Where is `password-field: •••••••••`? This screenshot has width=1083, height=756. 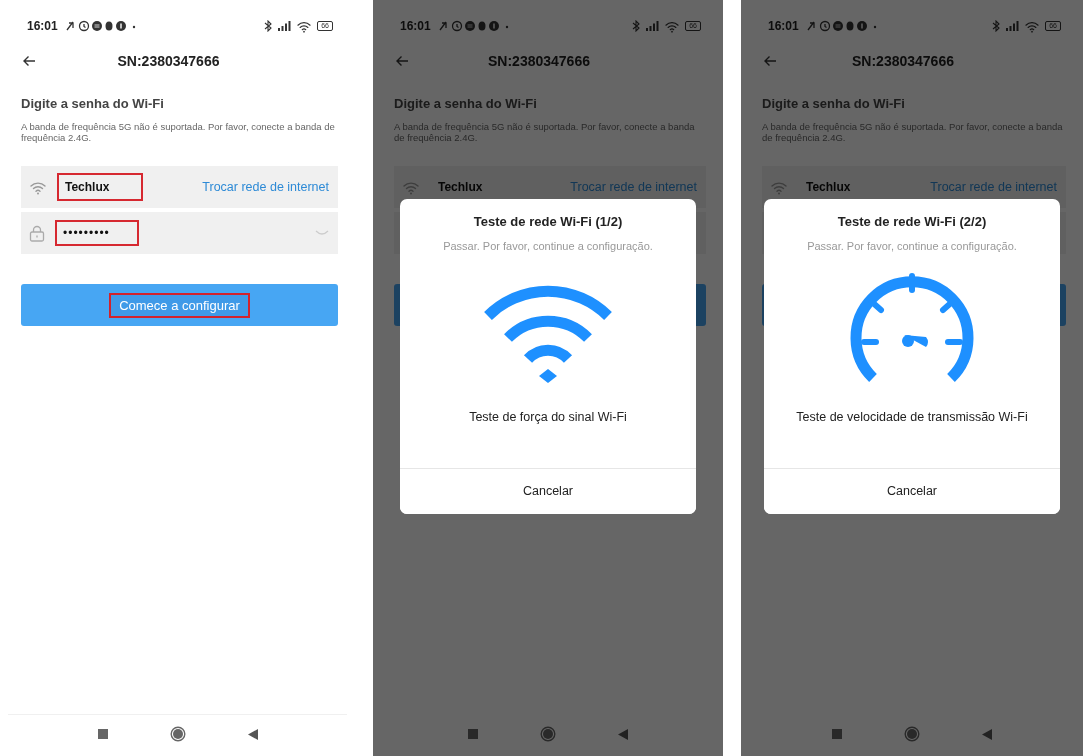 password-field: ••••••••• is located at coordinates (179, 233).